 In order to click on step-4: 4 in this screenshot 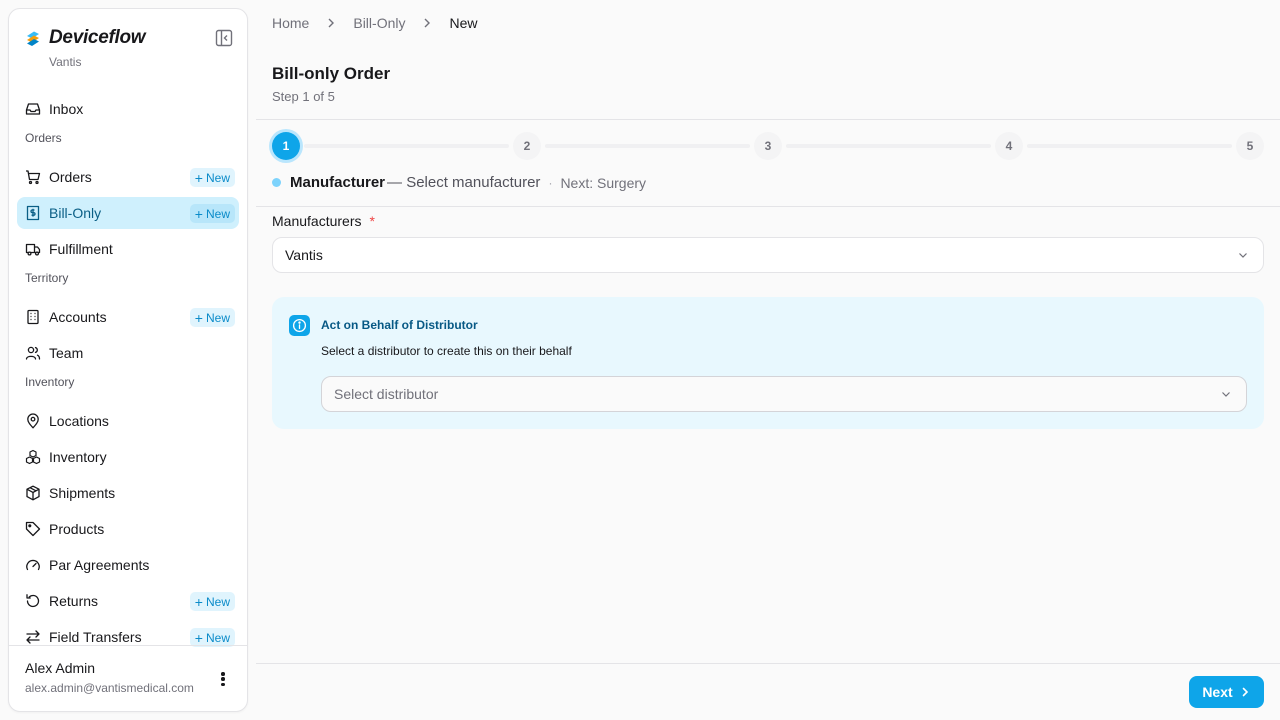, I will do `click(1009, 146)`.